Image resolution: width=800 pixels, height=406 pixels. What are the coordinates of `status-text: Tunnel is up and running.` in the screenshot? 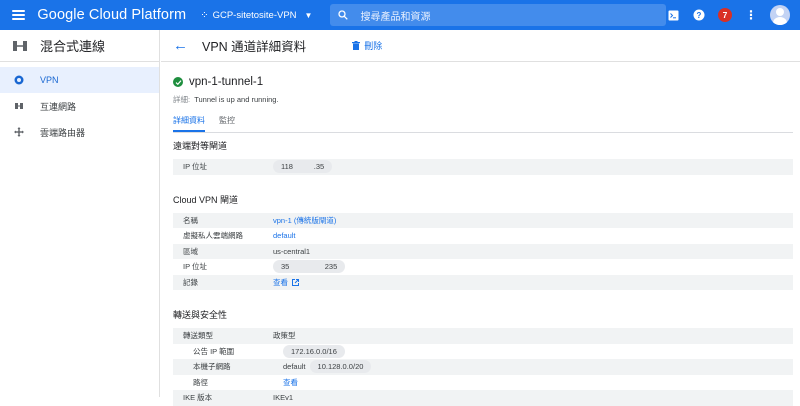 It's located at (236, 99).